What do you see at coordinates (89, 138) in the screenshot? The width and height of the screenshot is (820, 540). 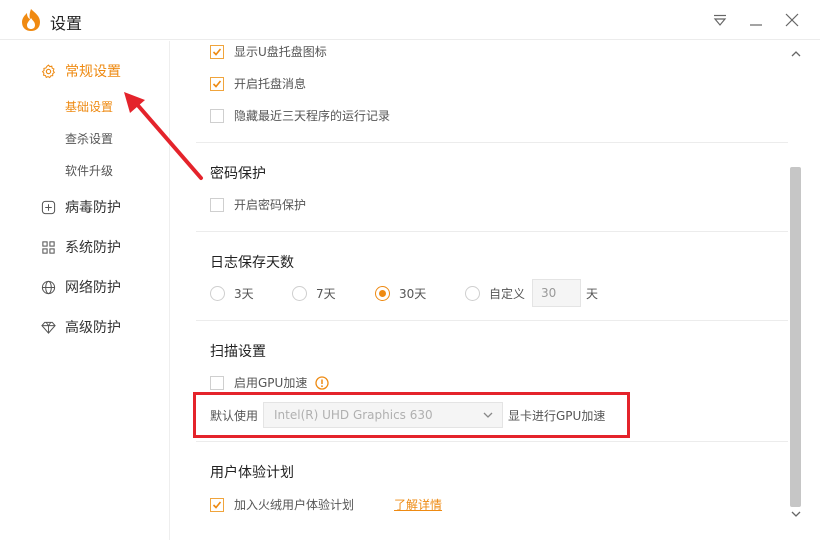 I see `subitem-scan-settings: 查杀设置` at bounding box center [89, 138].